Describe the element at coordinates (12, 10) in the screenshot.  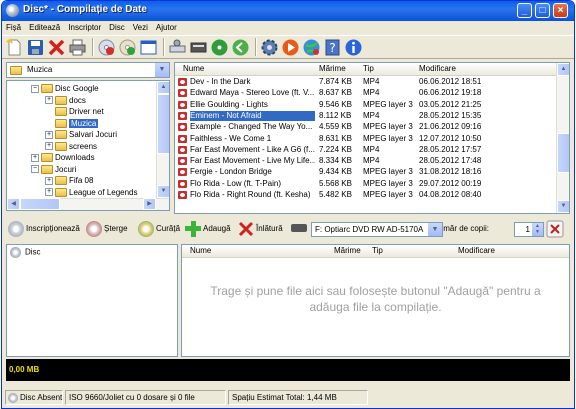
I see `disc-app-icon` at that location.